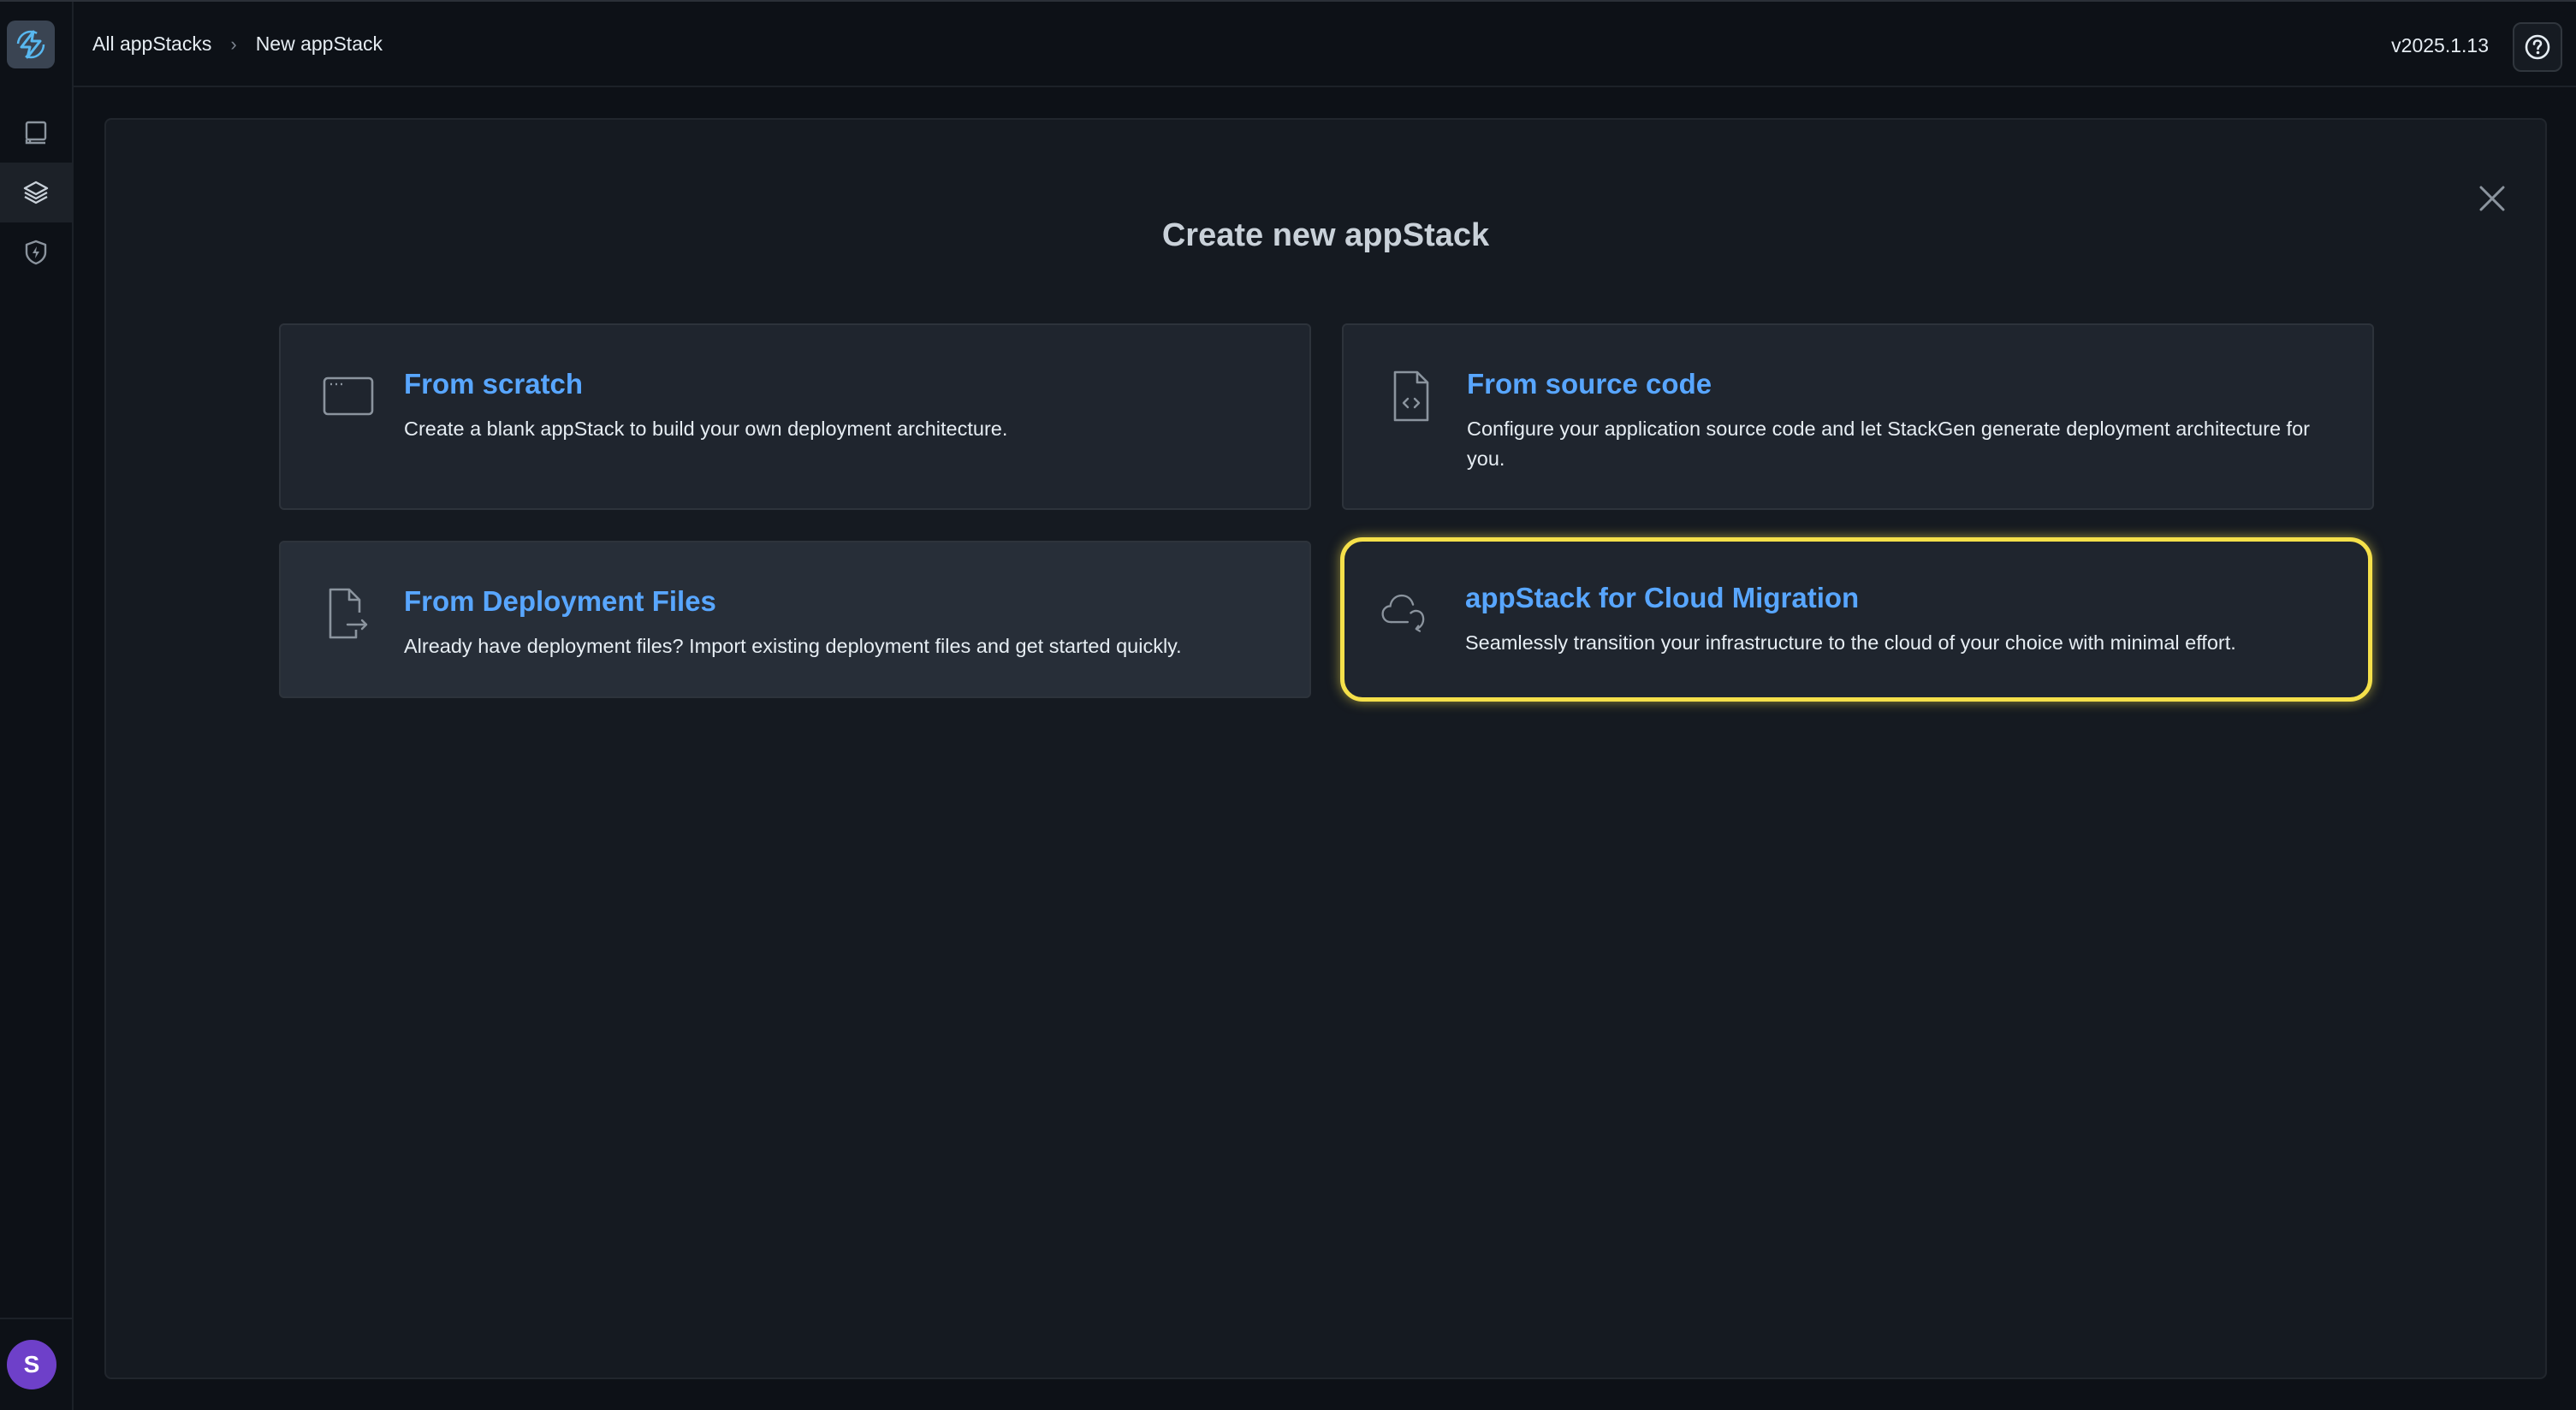 The image size is (2576, 1410). I want to click on stackgen-logo-icon, so click(30, 44).